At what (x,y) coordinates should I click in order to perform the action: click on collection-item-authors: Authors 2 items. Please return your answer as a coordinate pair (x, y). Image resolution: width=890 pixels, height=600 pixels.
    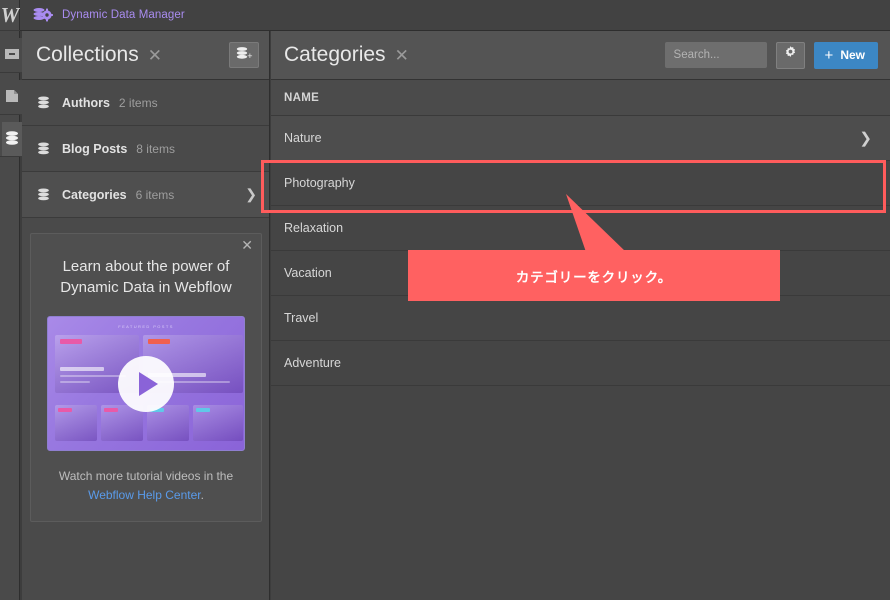
    Looking at the image, I should click on (145, 103).